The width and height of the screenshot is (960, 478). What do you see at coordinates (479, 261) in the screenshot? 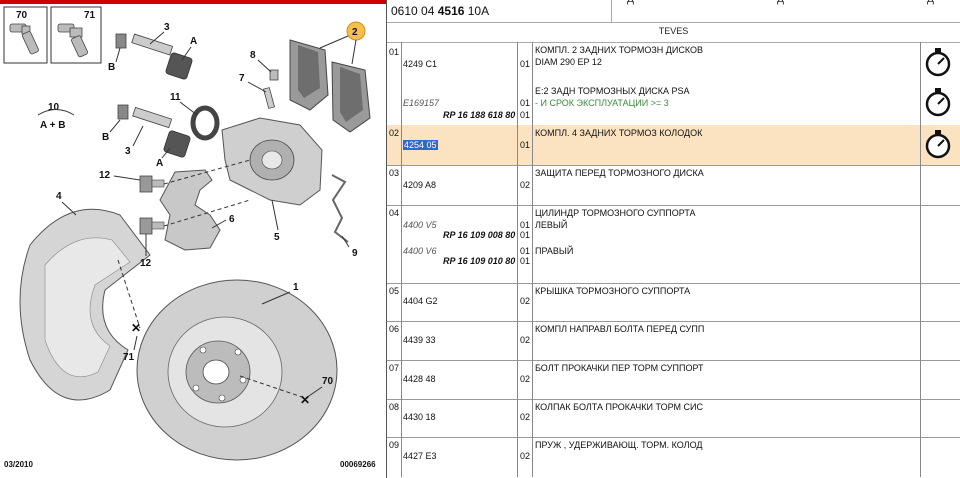
I see `rp-number: RP 16 109 010 80` at bounding box center [479, 261].